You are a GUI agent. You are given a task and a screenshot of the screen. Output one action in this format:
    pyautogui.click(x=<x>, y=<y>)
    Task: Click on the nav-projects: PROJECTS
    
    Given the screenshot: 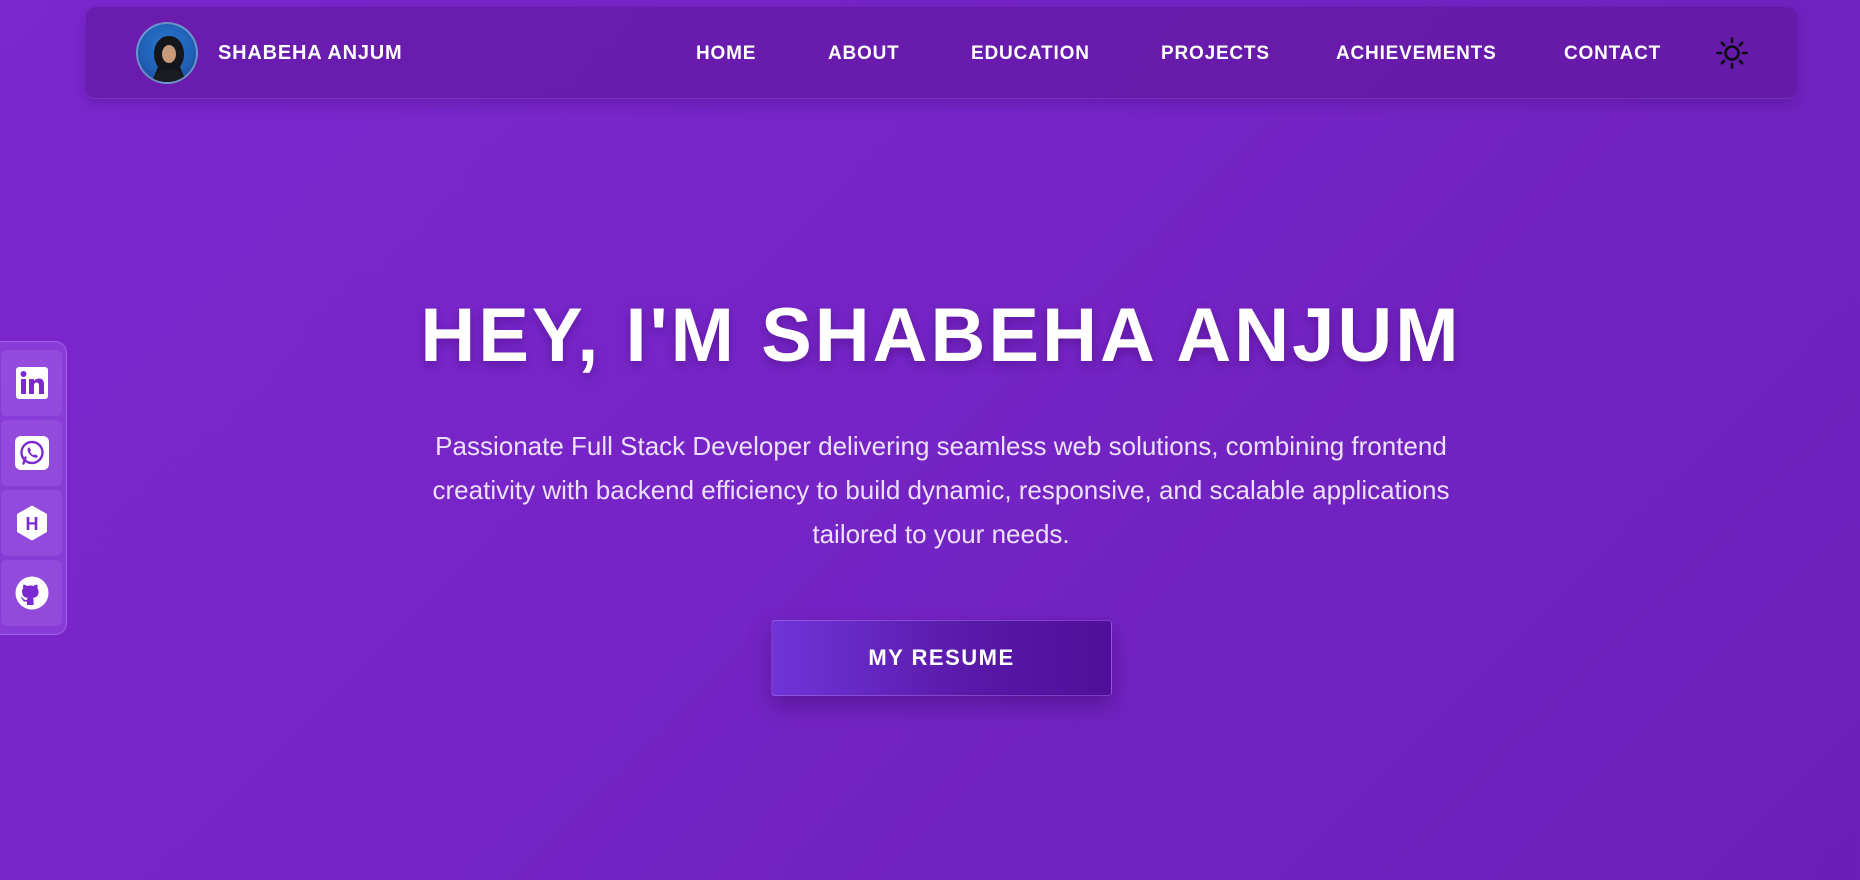 What is the action you would take?
    pyautogui.click(x=1215, y=54)
    